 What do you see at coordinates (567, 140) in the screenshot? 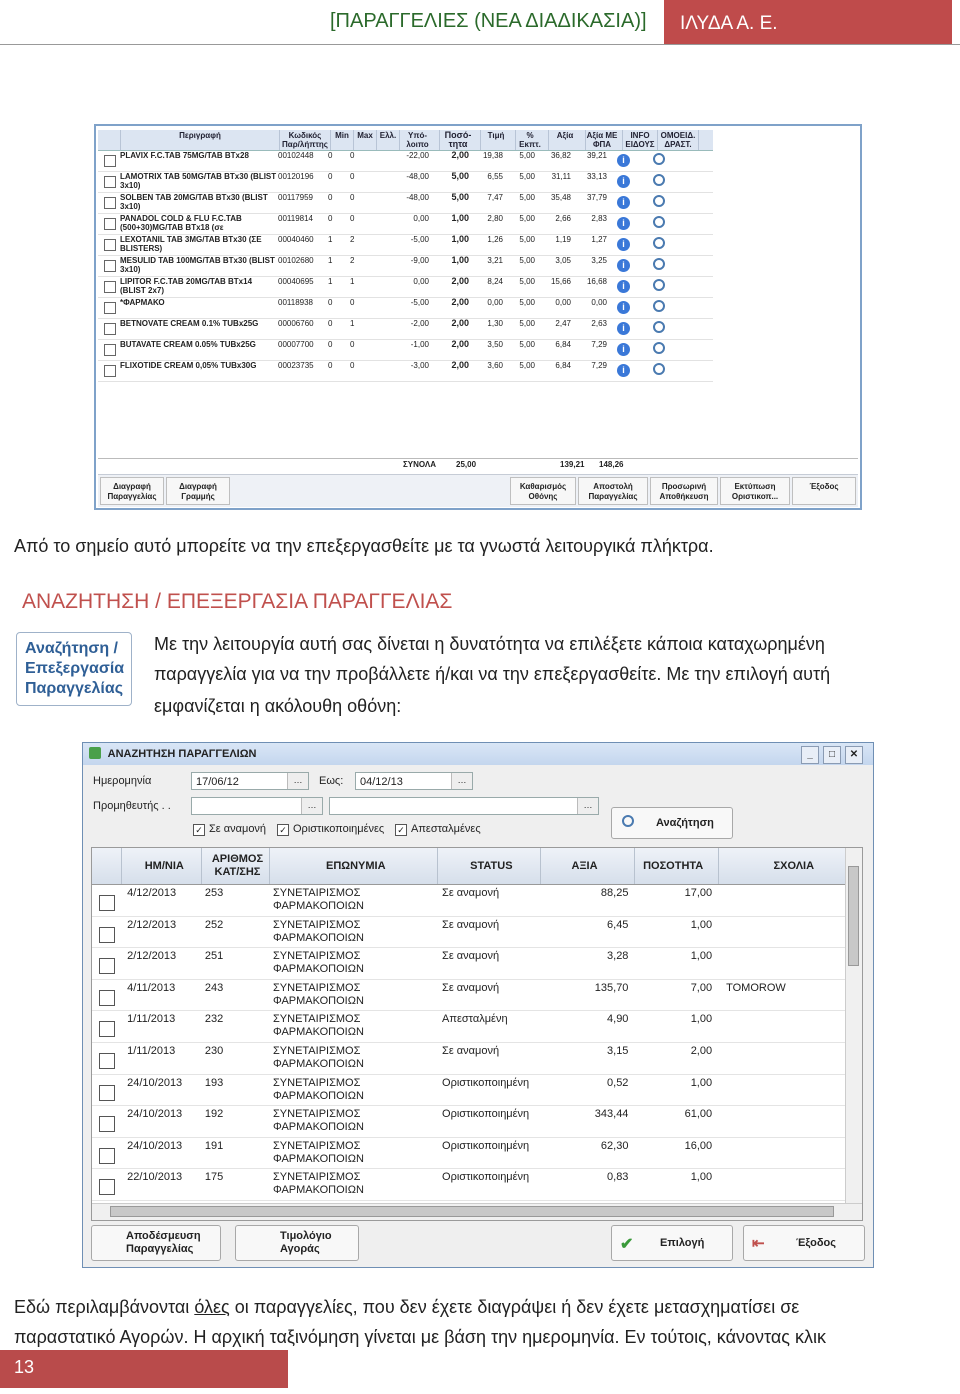
I see `column-header: Αξία` at bounding box center [567, 140].